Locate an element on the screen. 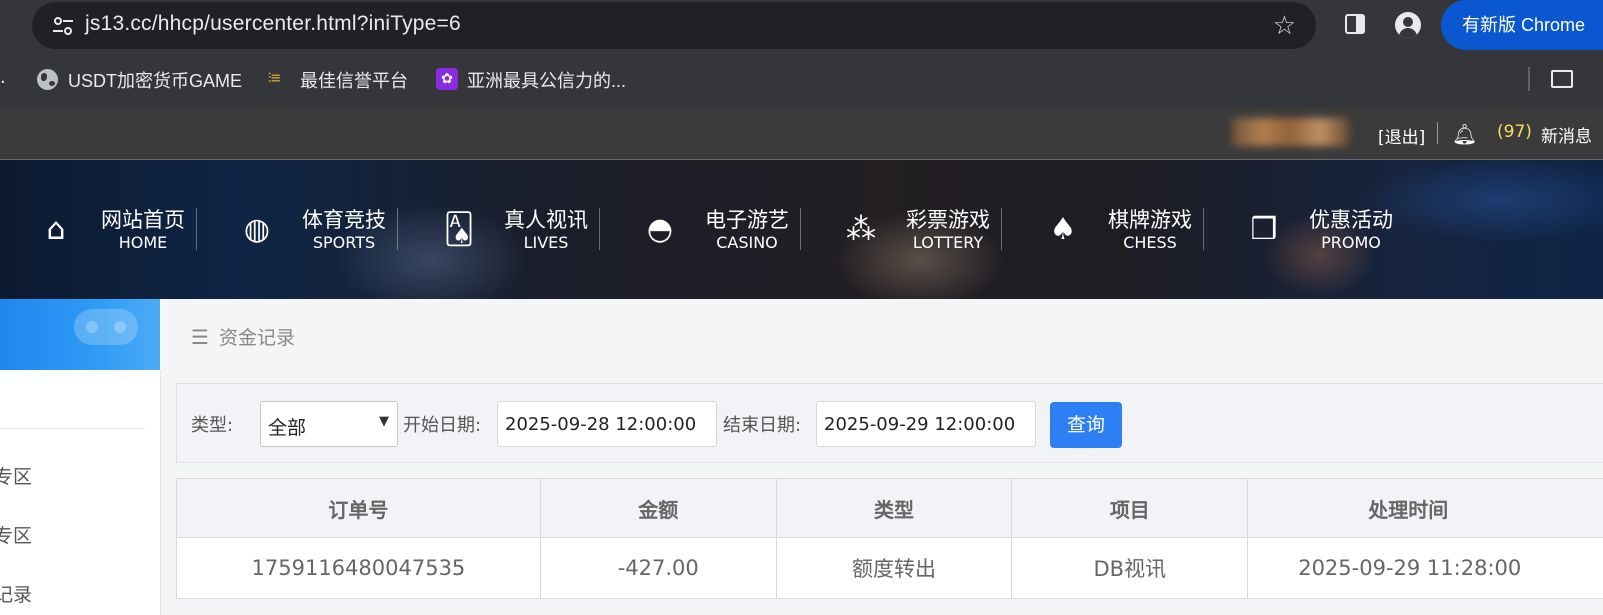  address-bar: js13.cc/hhcp/usercenter.html?iniType=6 ☆ is located at coordinates (674, 25).